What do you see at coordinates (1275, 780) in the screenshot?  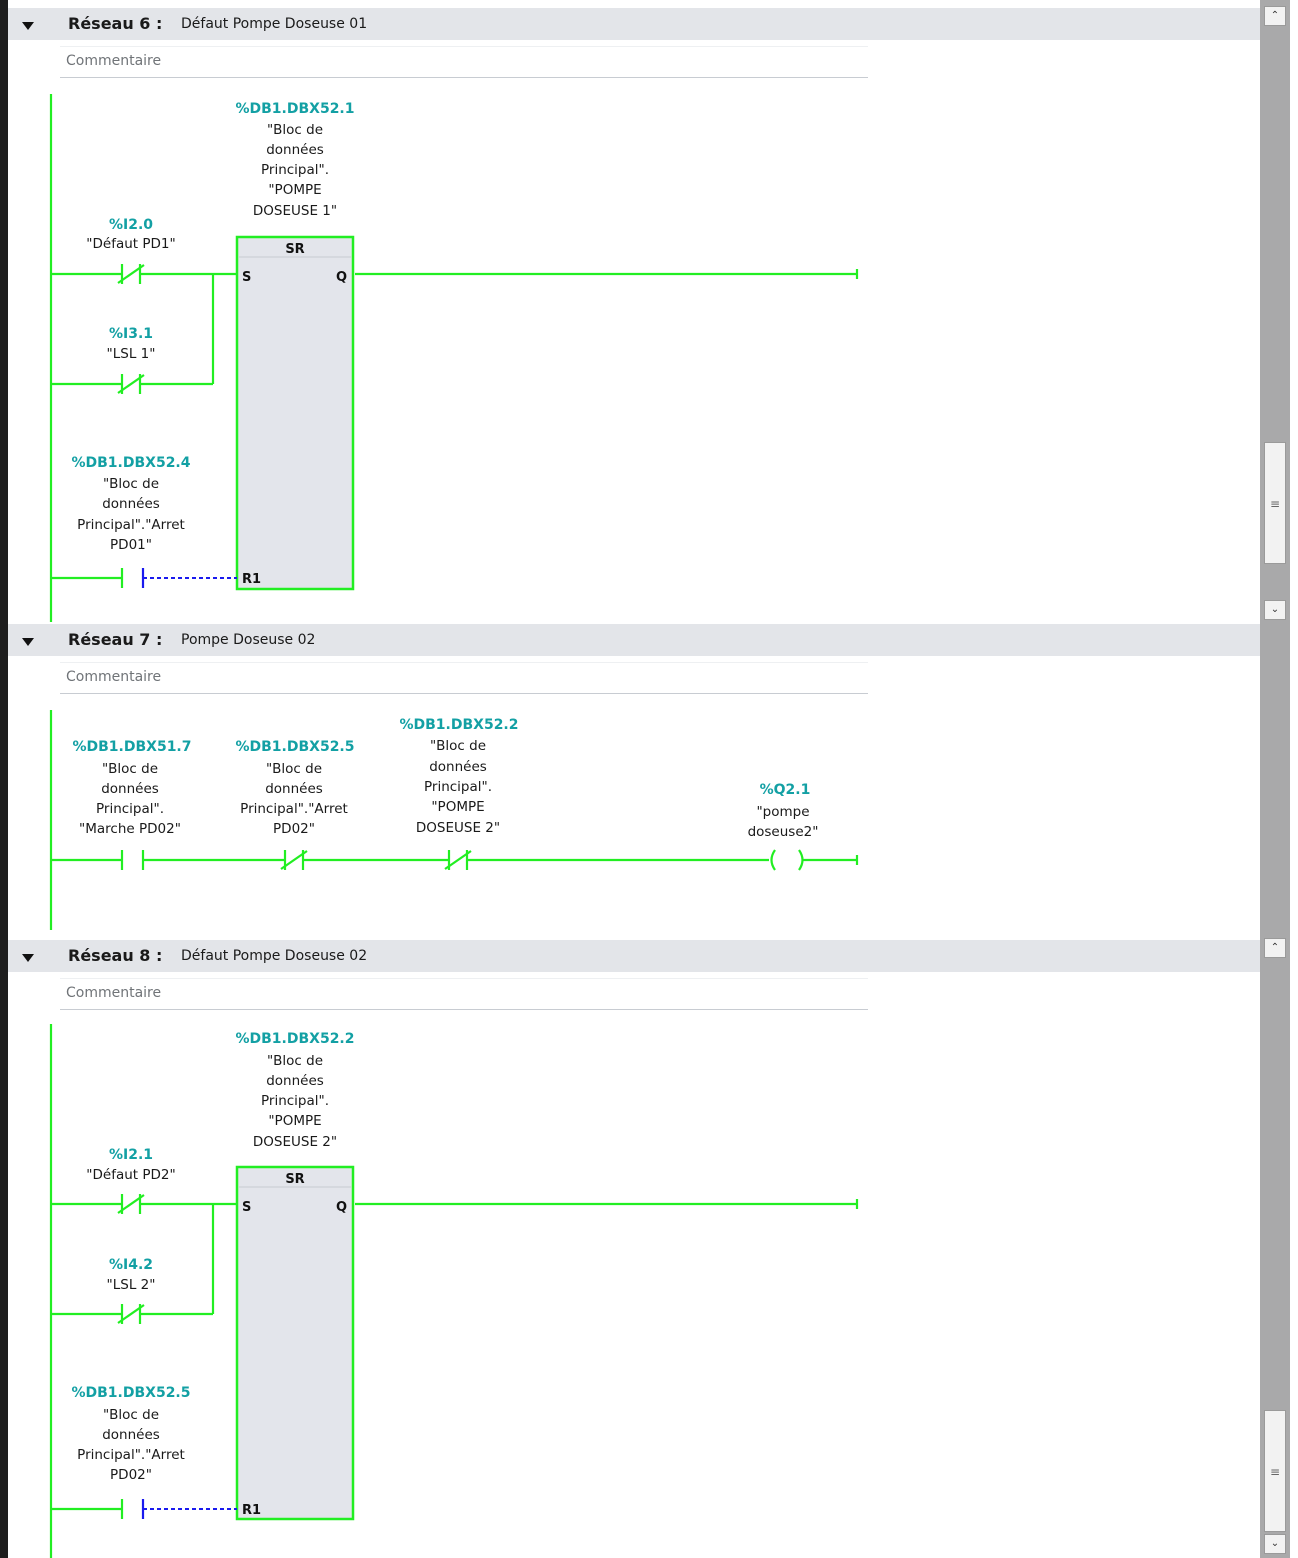 I see `scrollbar-track` at bounding box center [1275, 780].